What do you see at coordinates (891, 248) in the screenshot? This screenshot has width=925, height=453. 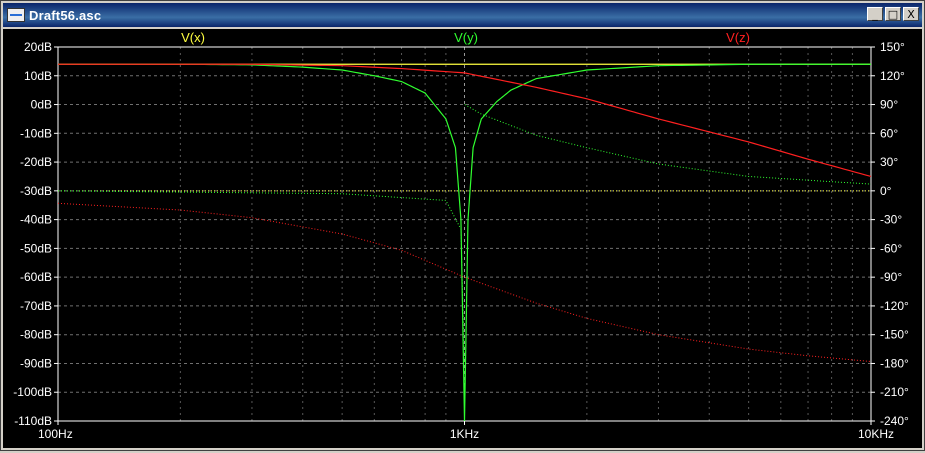 I see `y-right-tick-label: -60°` at bounding box center [891, 248].